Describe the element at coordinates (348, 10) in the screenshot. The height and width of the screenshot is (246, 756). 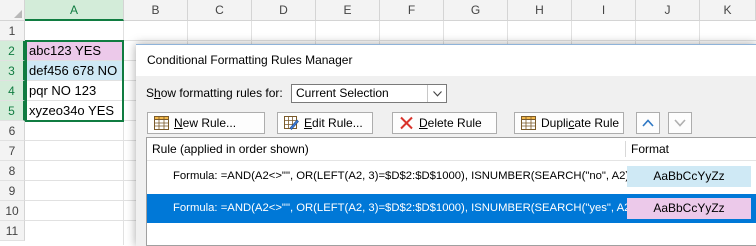
I see `column-header-e: E` at that location.